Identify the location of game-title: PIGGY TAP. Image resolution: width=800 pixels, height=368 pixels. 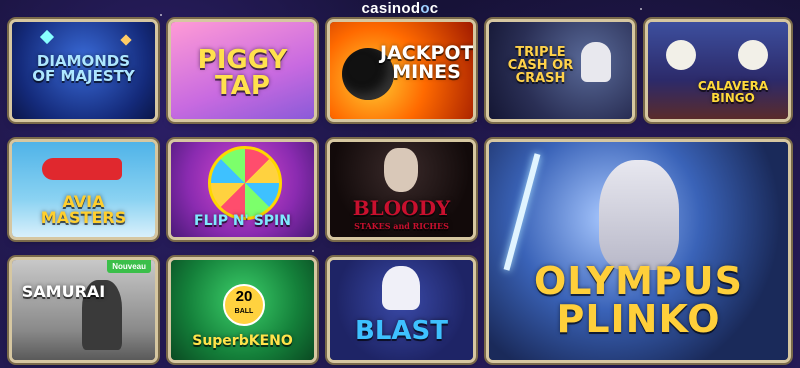
(242, 73).